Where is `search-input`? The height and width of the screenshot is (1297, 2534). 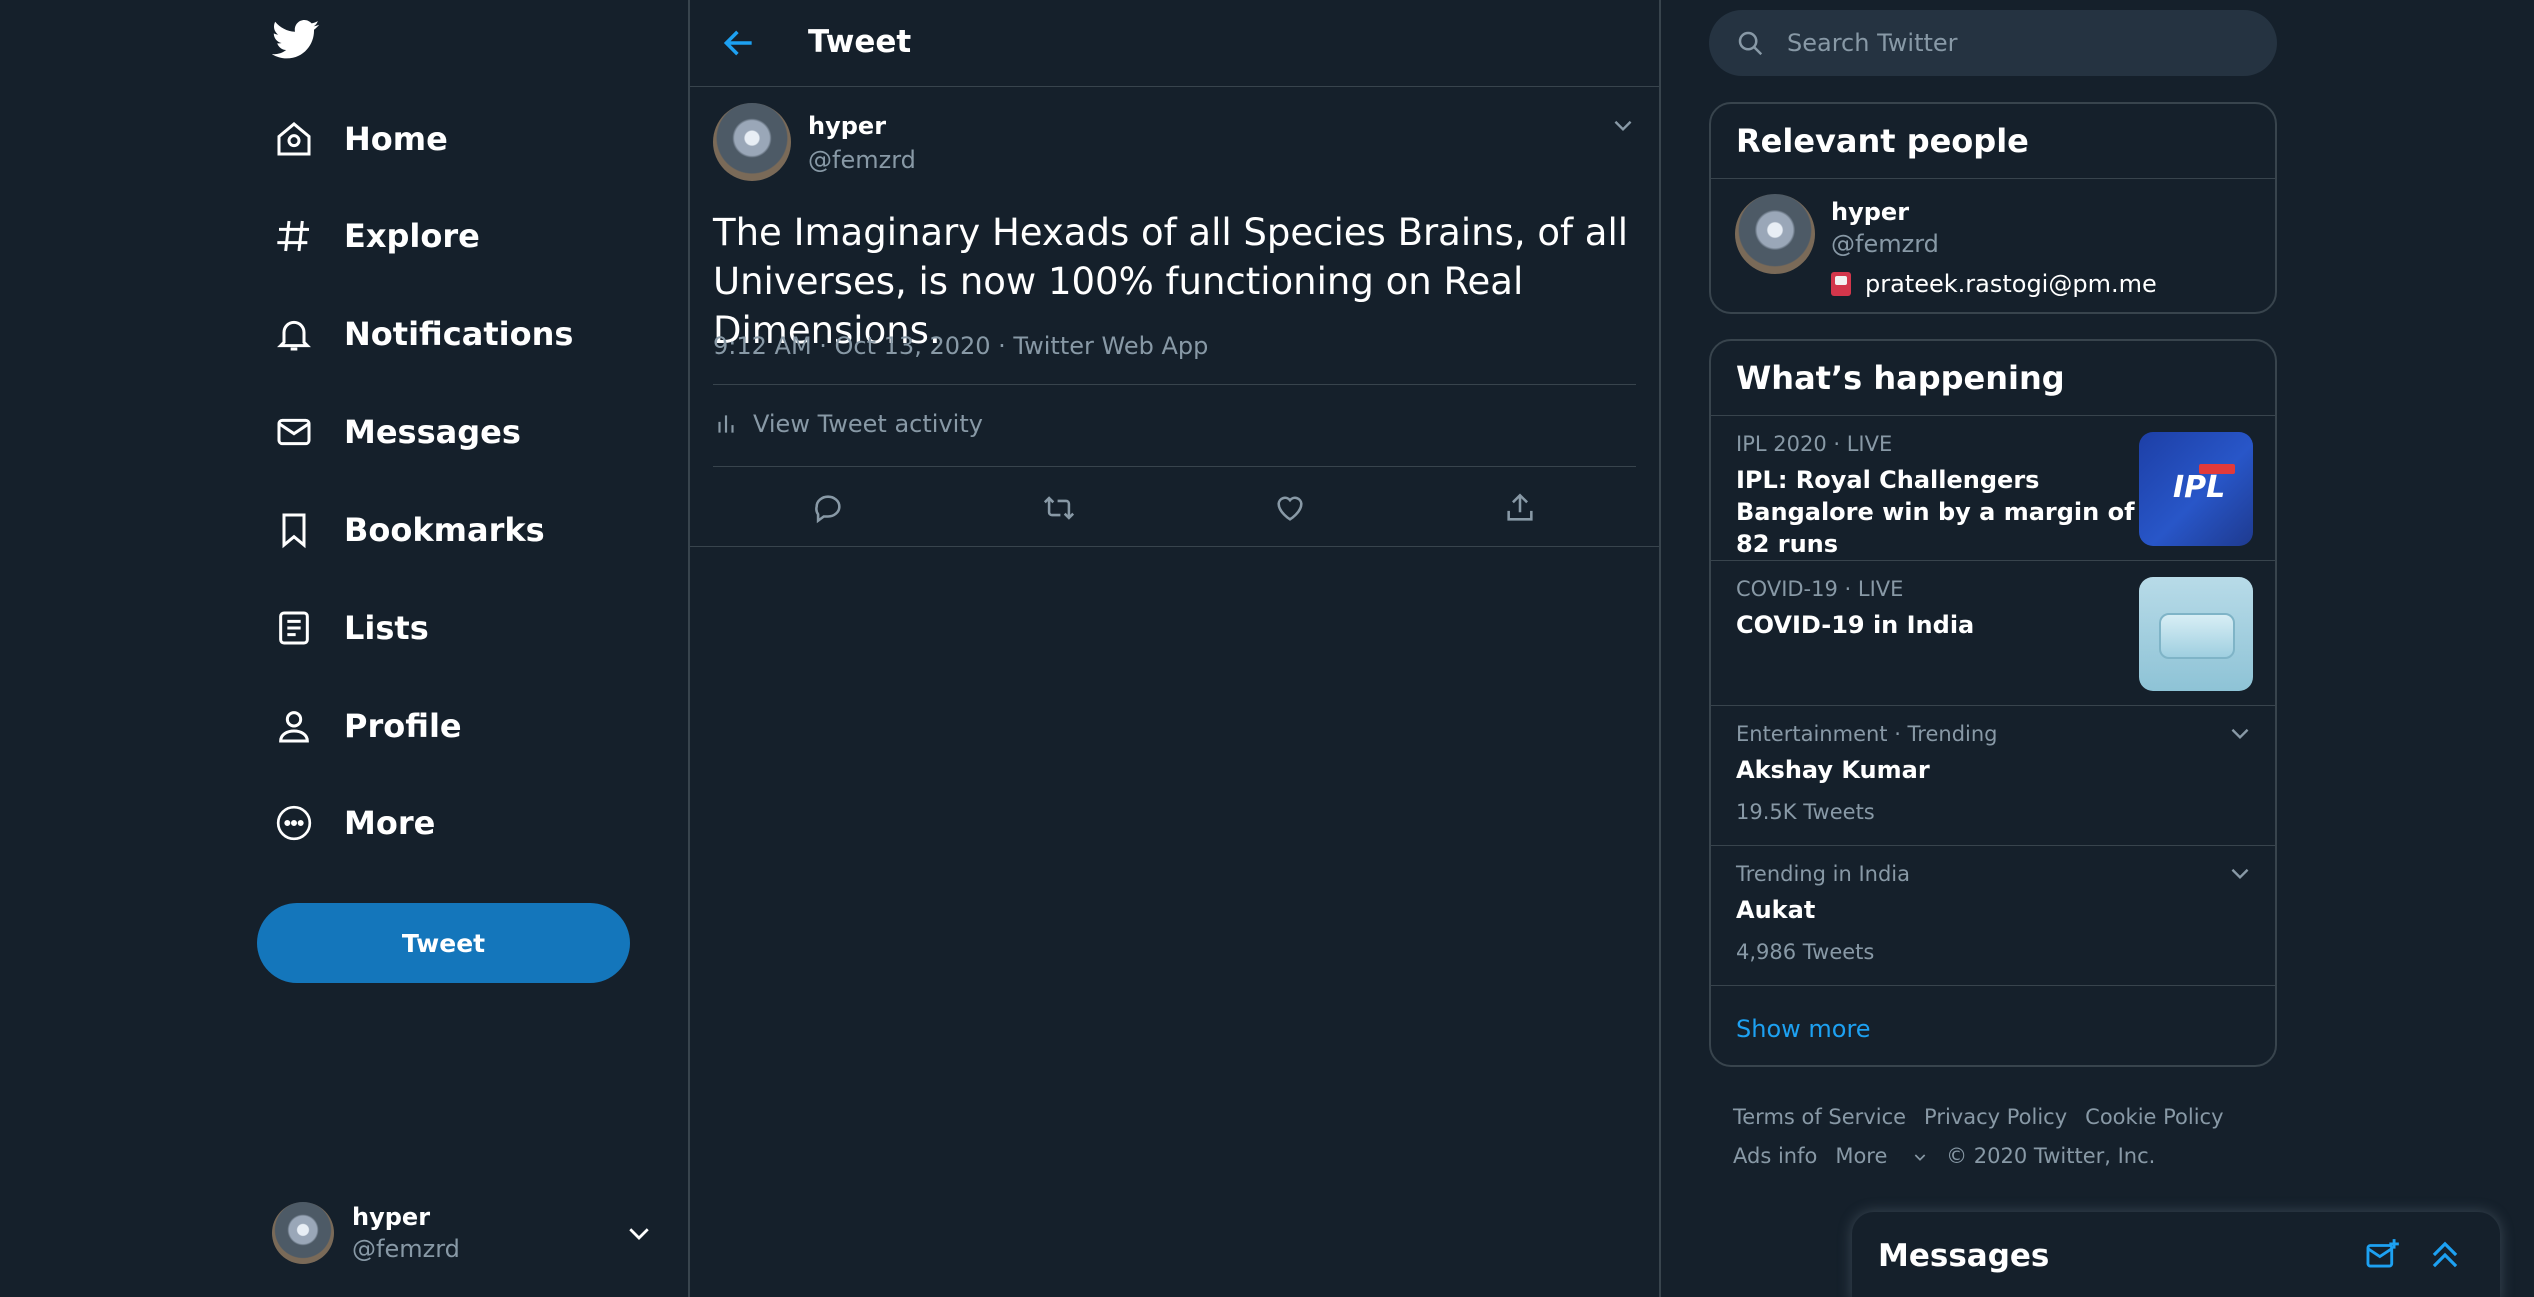 search-input is located at coordinates (2007, 43).